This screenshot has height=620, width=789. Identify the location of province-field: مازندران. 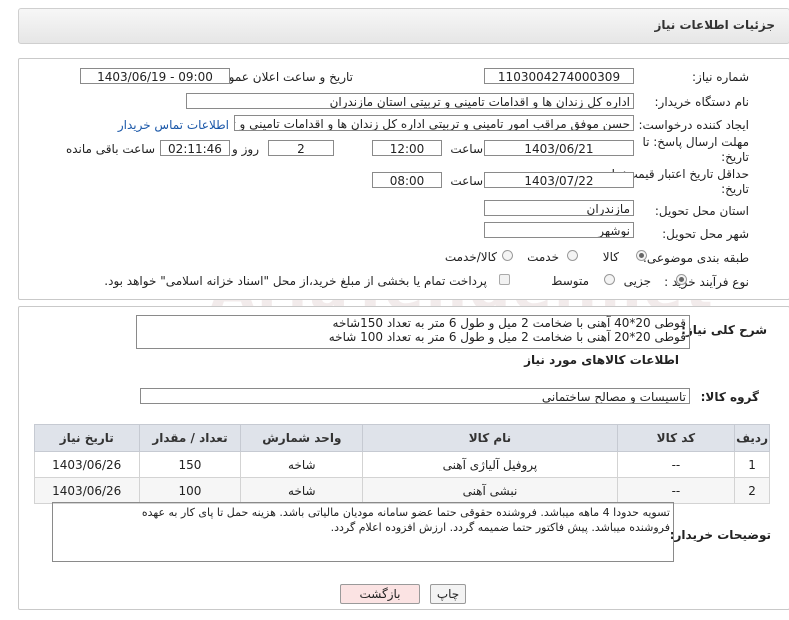
(559, 208).